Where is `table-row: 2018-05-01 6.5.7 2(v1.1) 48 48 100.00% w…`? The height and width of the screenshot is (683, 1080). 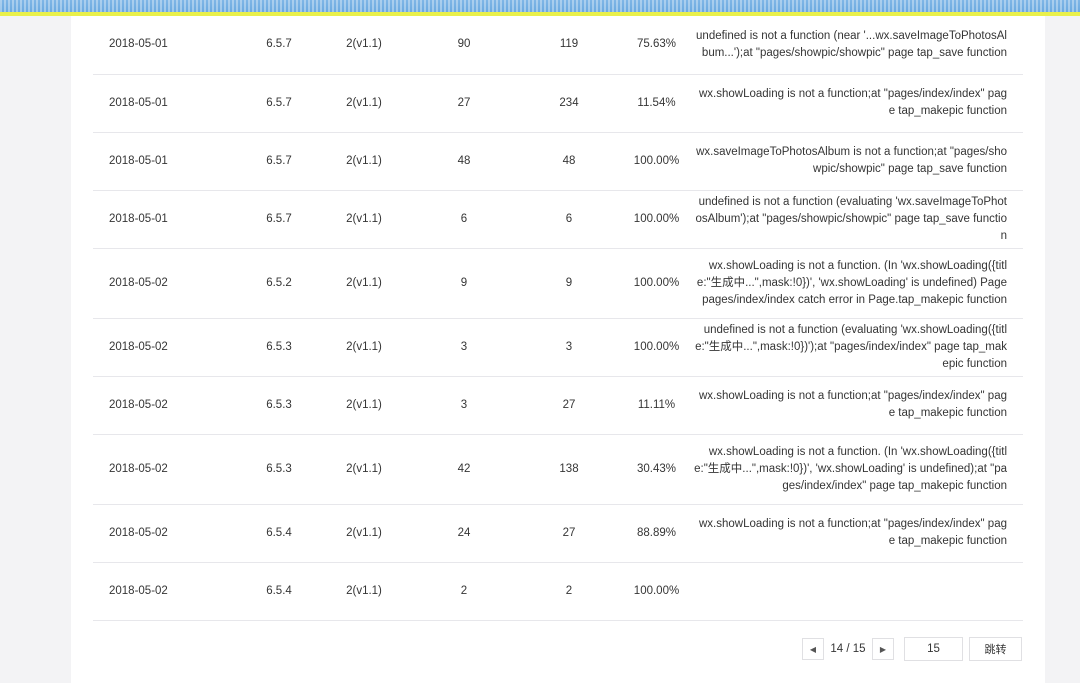 table-row: 2018-05-01 6.5.7 2(v1.1) 48 48 100.00% w… is located at coordinates (558, 161).